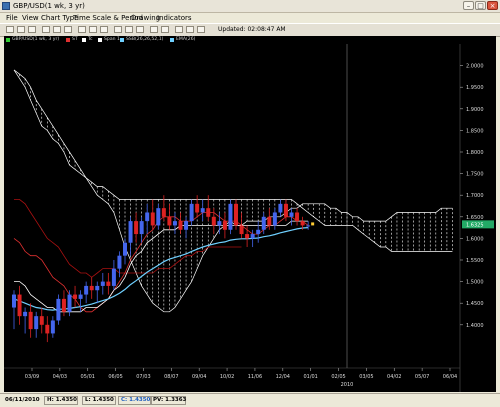 Image resolution: width=500 pixels, height=407 pixels. I want to click on y-tick-label: 1.6000, so click(475, 239).